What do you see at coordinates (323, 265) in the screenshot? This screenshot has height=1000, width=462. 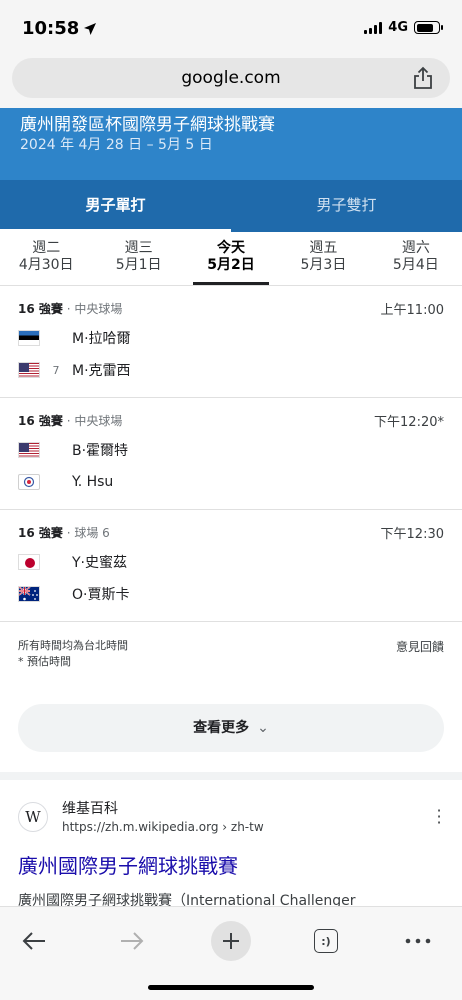 I see `day-date: 5月3日` at bounding box center [323, 265].